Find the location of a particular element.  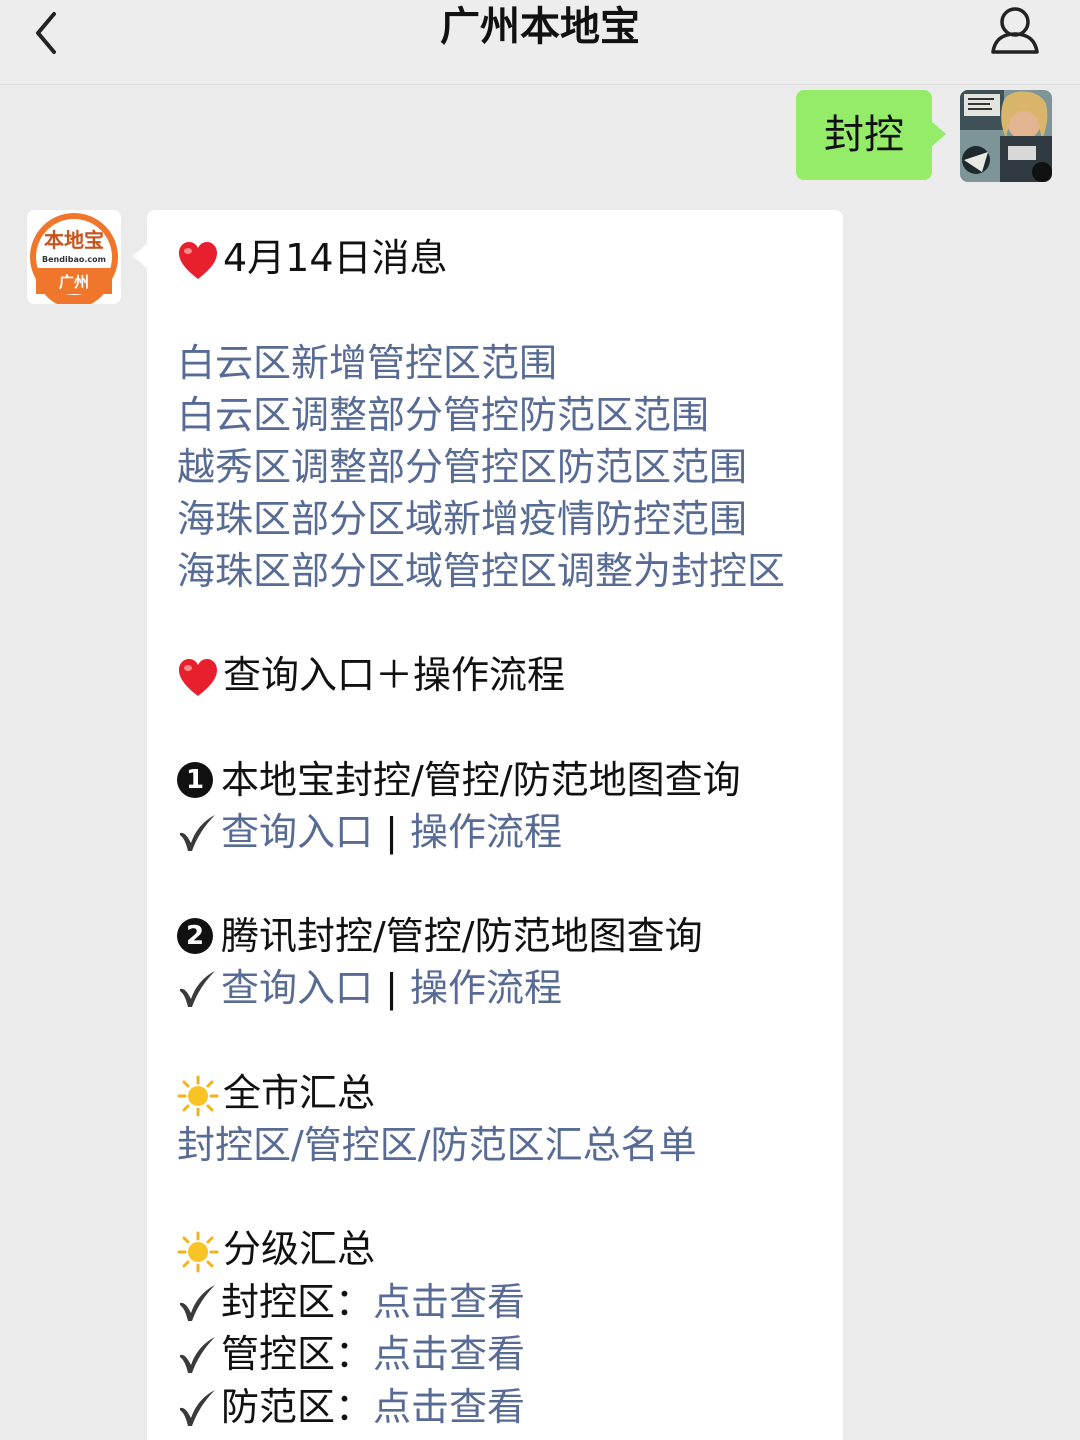

date-line: 4月14日消息 is located at coordinates (312, 258).